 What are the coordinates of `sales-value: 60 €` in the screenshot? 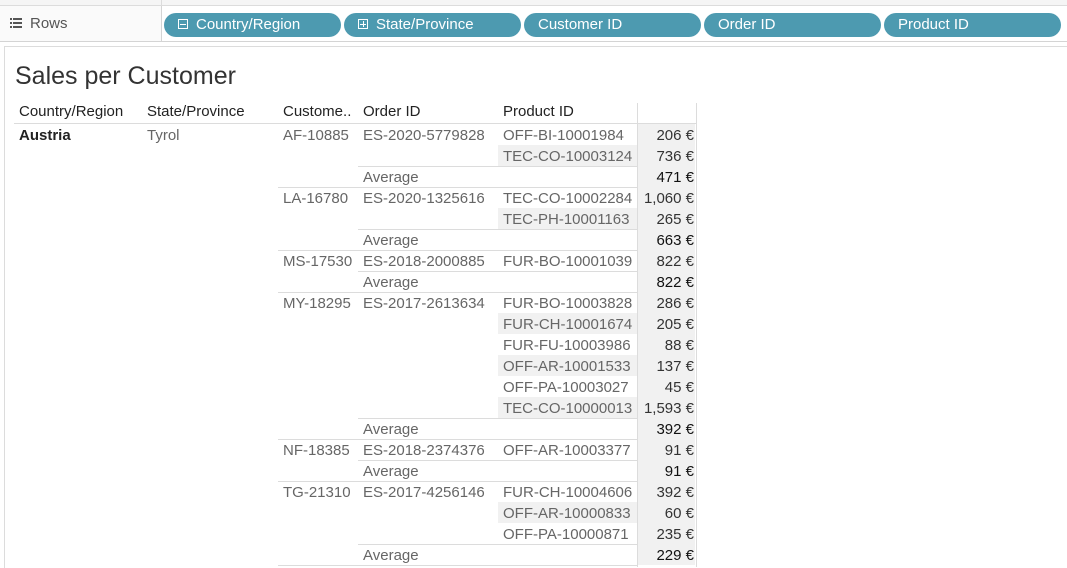 It's located at (666, 514).